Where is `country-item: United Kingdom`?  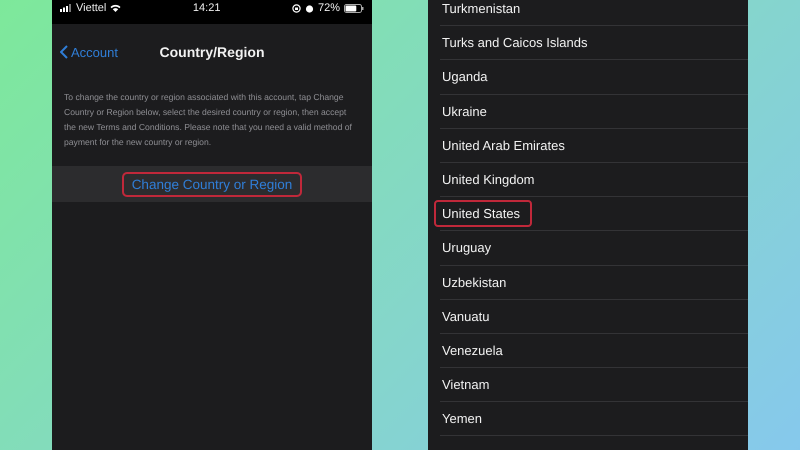 country-item: United Kingdom is located at coordinates (493, 180).